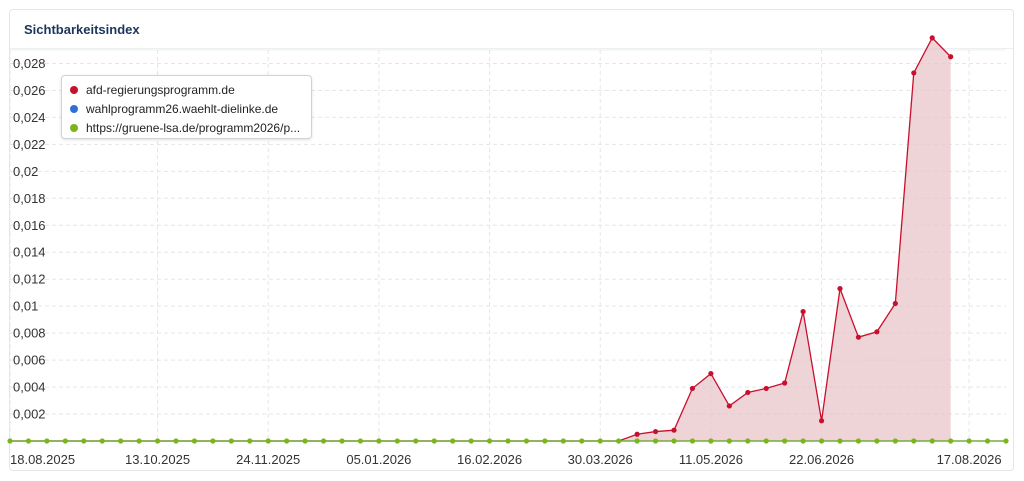 This screenshot has width=1024, height=481. I want to click on legend-item-linke: wahlprogramm26.waehlt-dielinke.de, so click(186, 108).